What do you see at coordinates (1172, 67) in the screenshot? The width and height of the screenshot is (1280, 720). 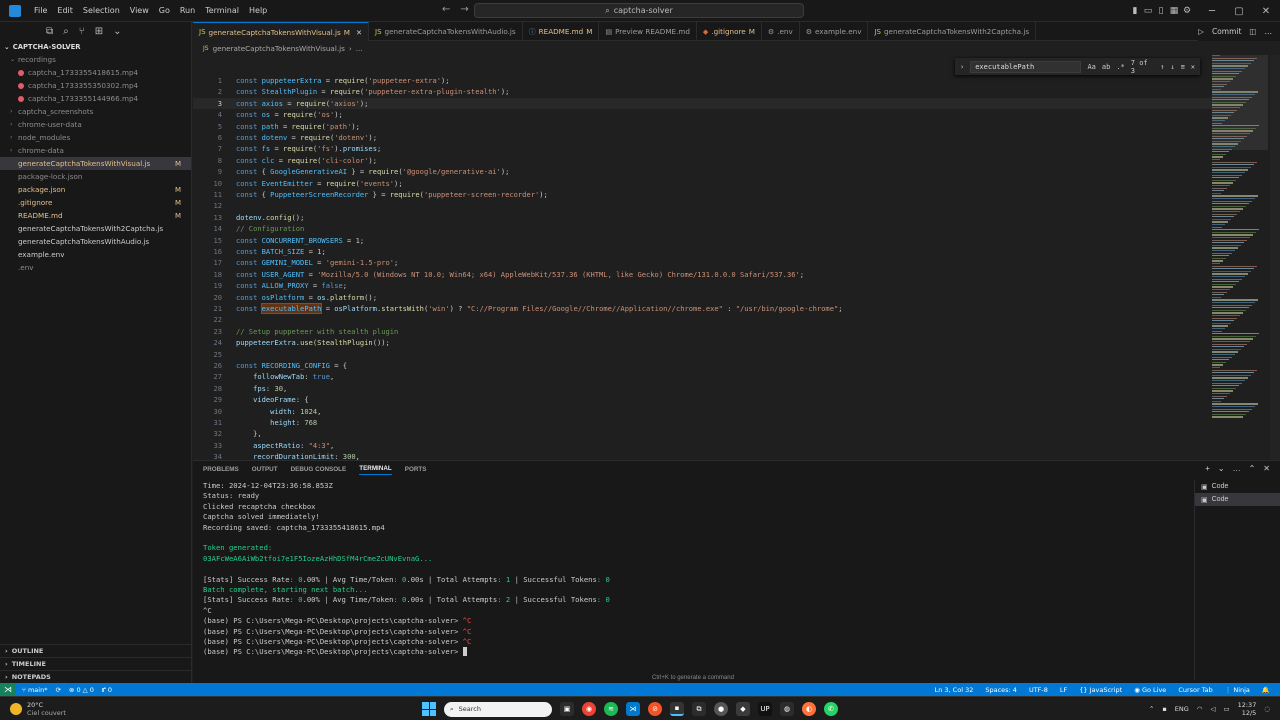 I see `next-match-icon: ↓` at bounding box center [1172, 67].